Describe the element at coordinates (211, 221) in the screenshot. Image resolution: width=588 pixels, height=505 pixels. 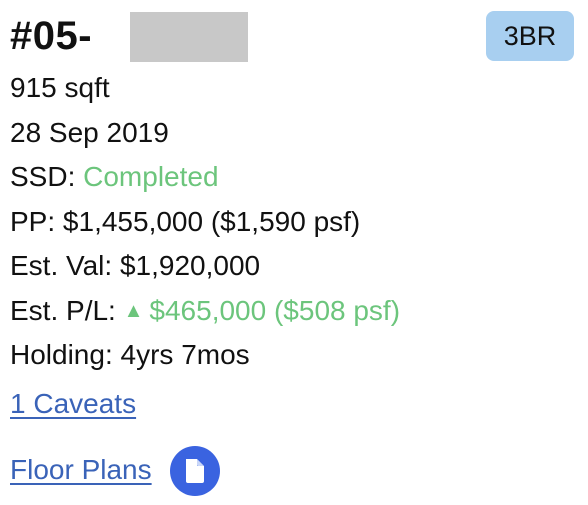
I see `pp-value: $1,455,000 ($1,590 psf)` at that location.